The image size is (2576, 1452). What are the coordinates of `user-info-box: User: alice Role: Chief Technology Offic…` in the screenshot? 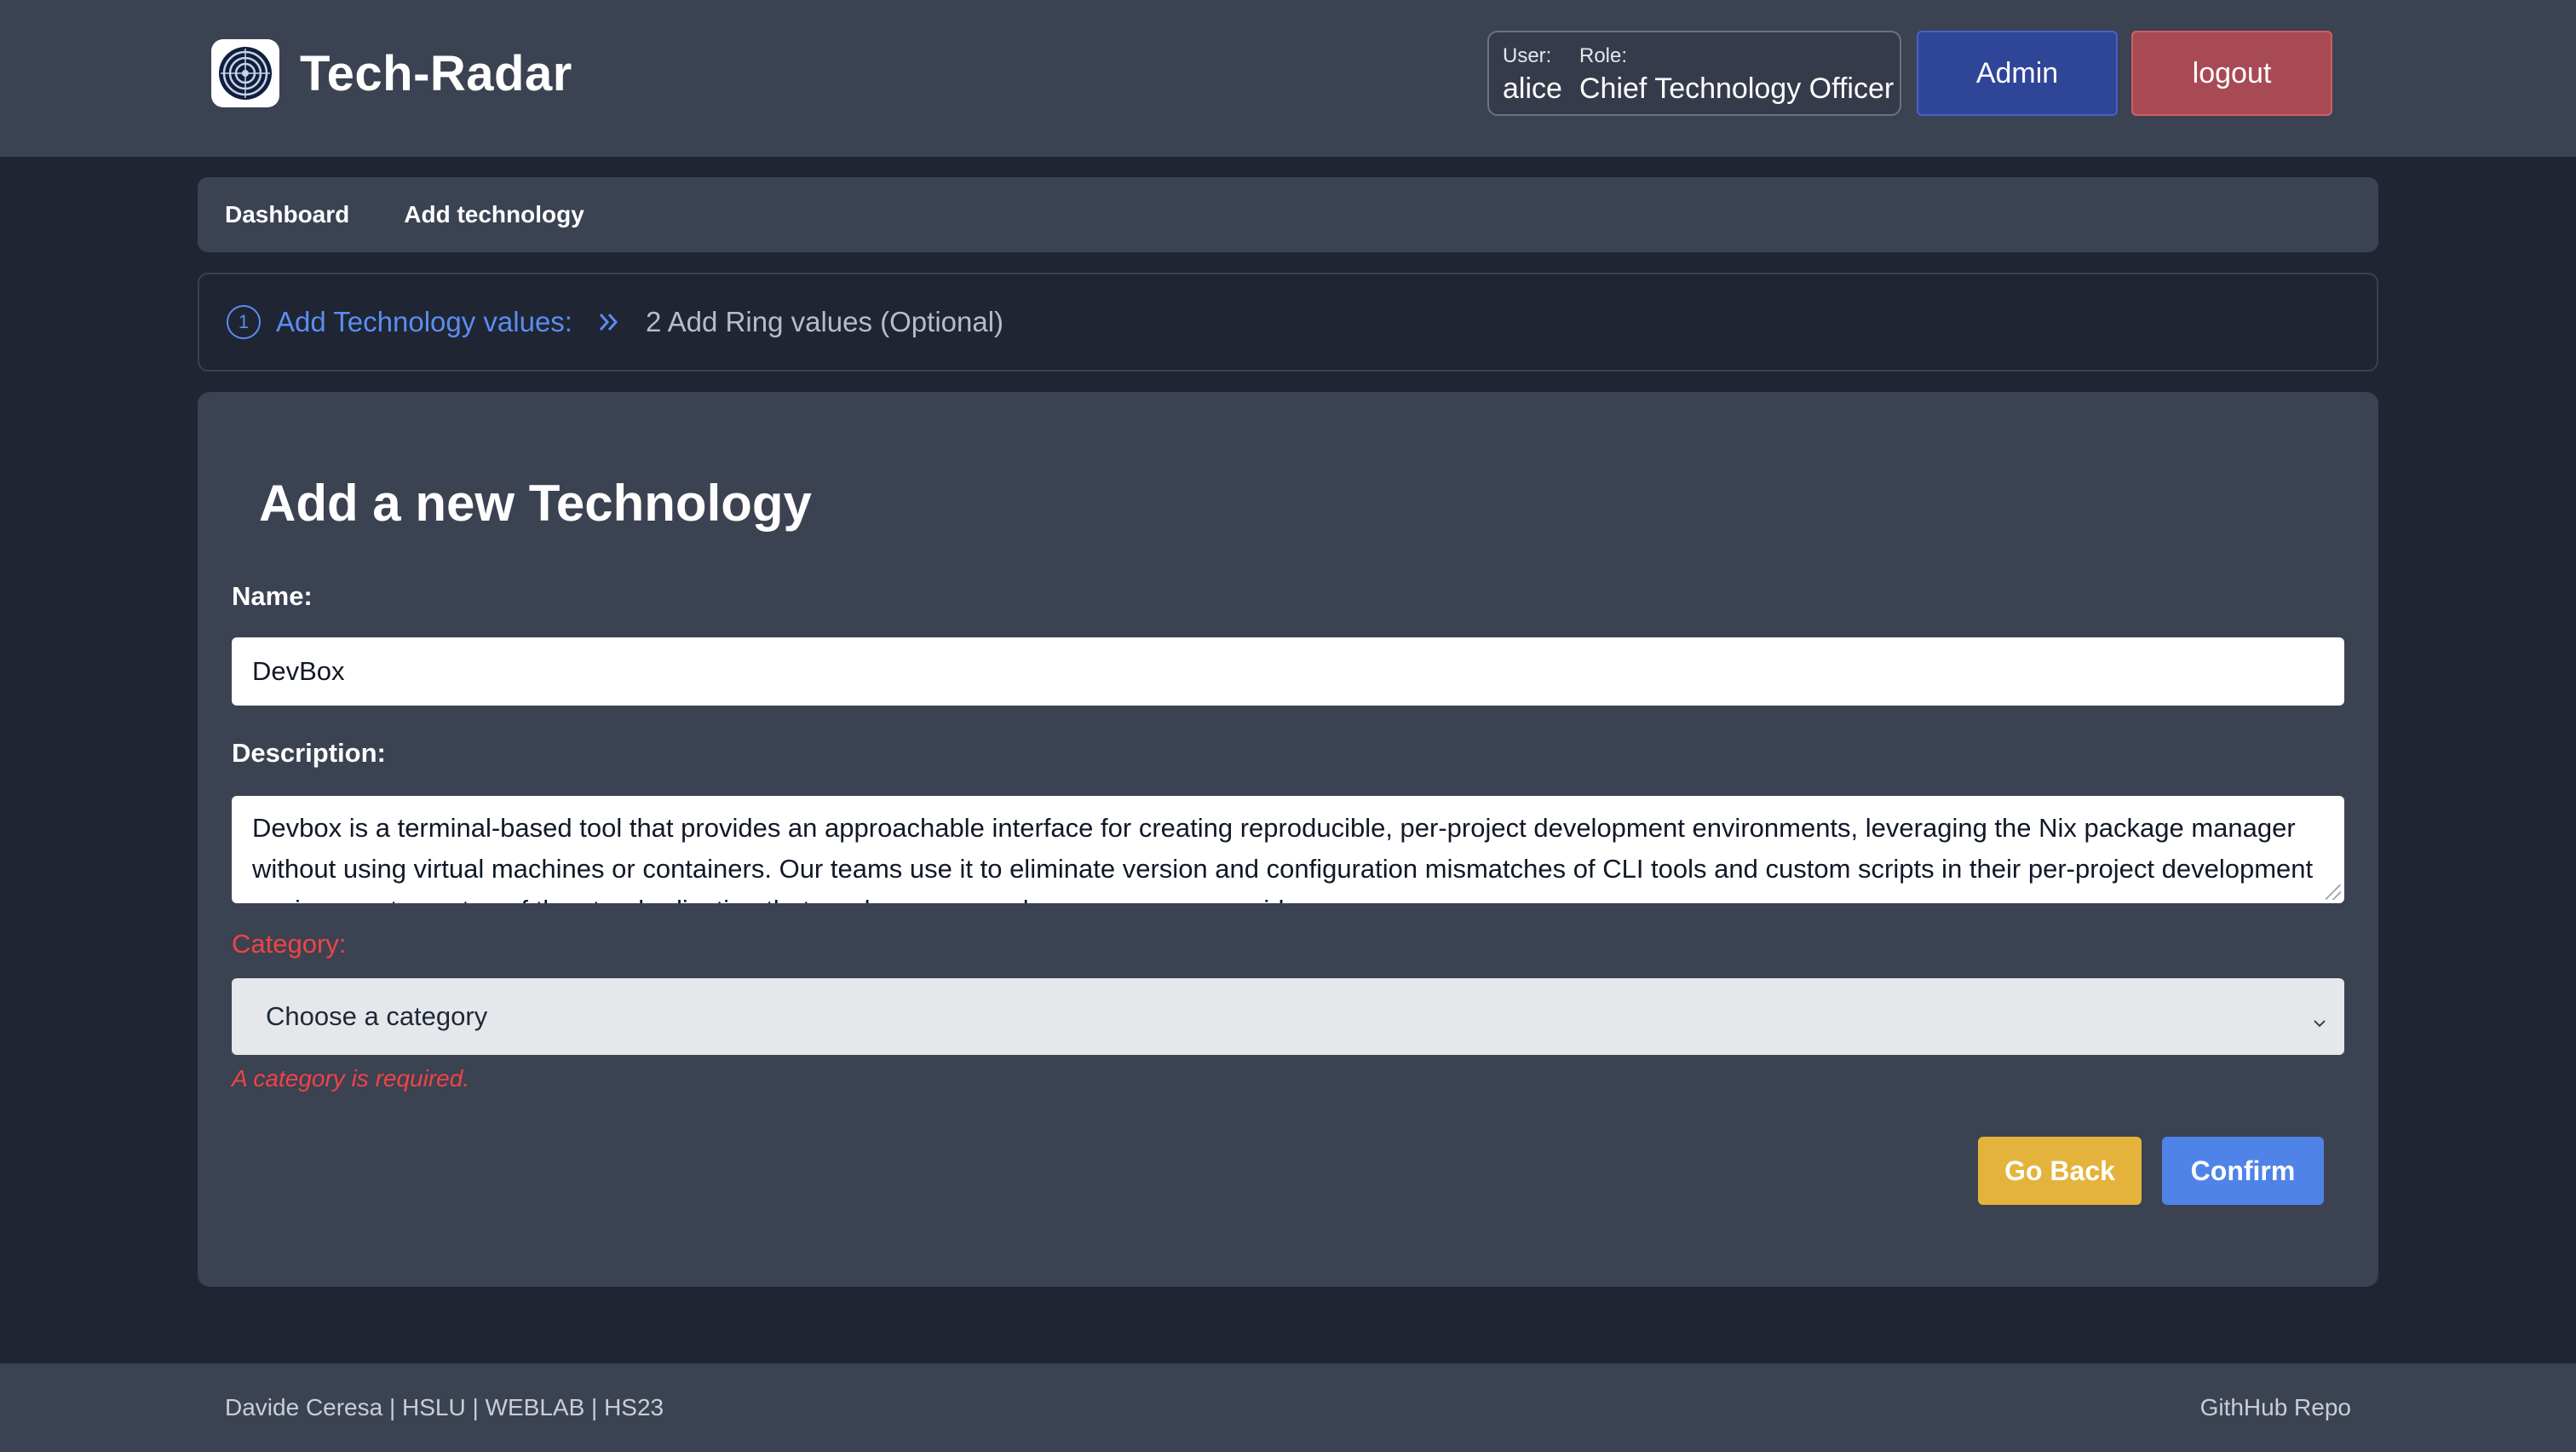 It's located at (1694, 73).